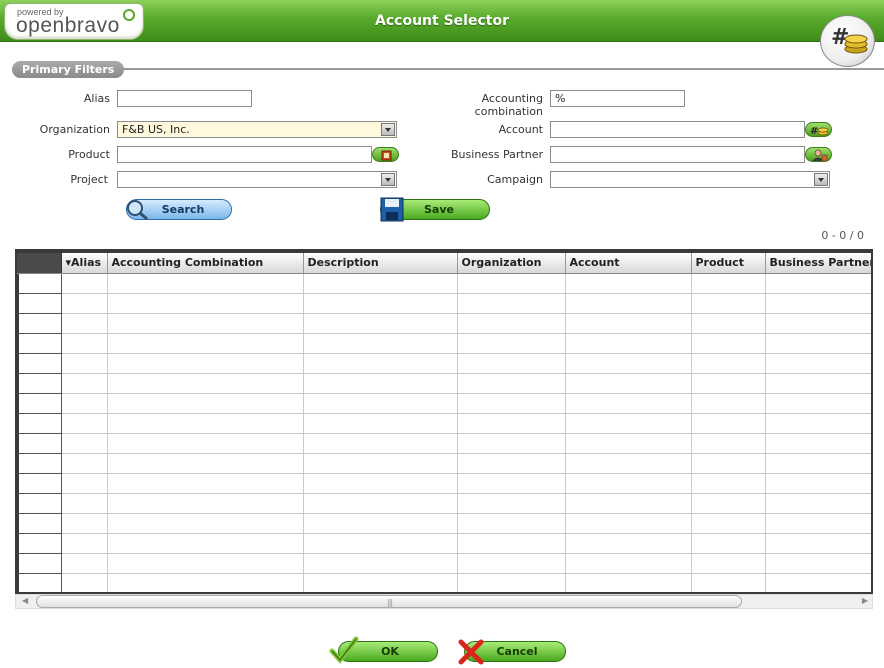 The image size is (884, 668). Describe the element at coordinates (257, 179) in the screenshot. I see `project-select` at that location.